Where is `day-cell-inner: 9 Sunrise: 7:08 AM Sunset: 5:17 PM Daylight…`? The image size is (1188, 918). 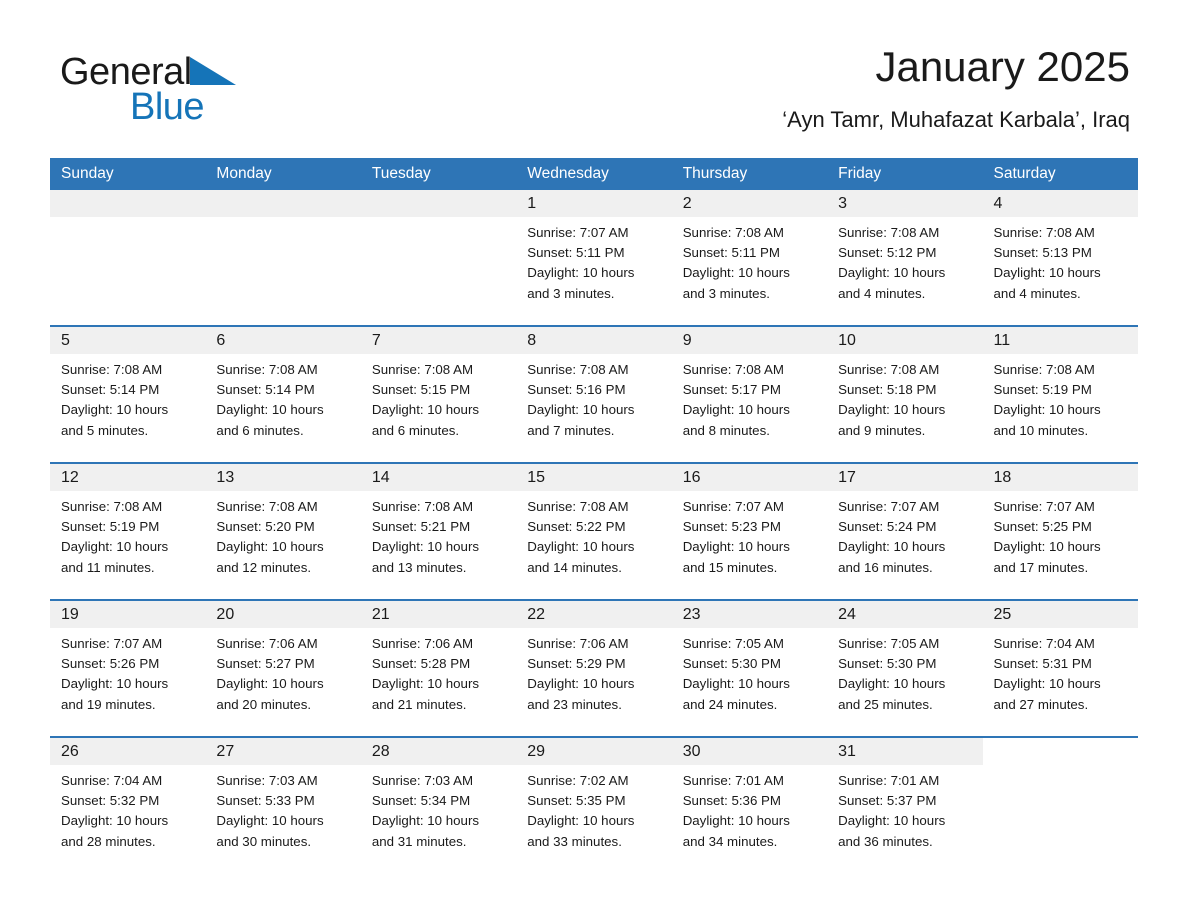
day-cell-inner: 9 Sunrise: 7:08 AM Sunset: 5:17 PM Daylight… is located at coordinates (749, 393).